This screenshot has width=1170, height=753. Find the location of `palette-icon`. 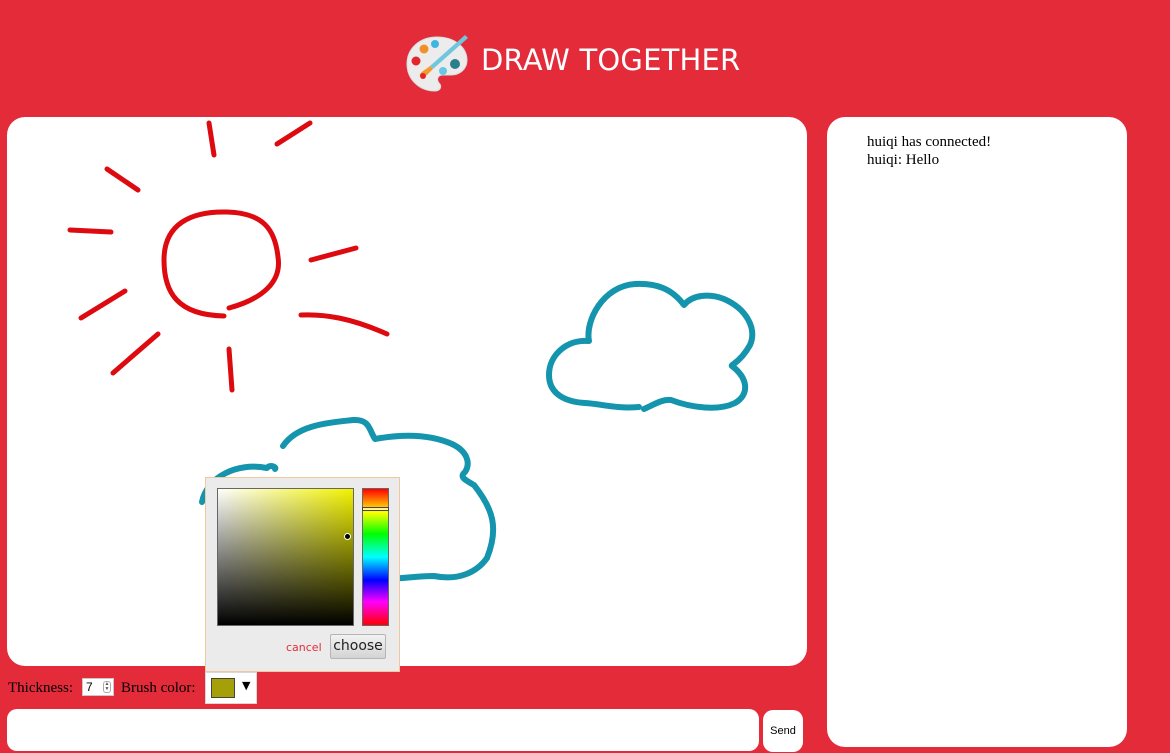

palette-icon is located at coordinates (437, 63).